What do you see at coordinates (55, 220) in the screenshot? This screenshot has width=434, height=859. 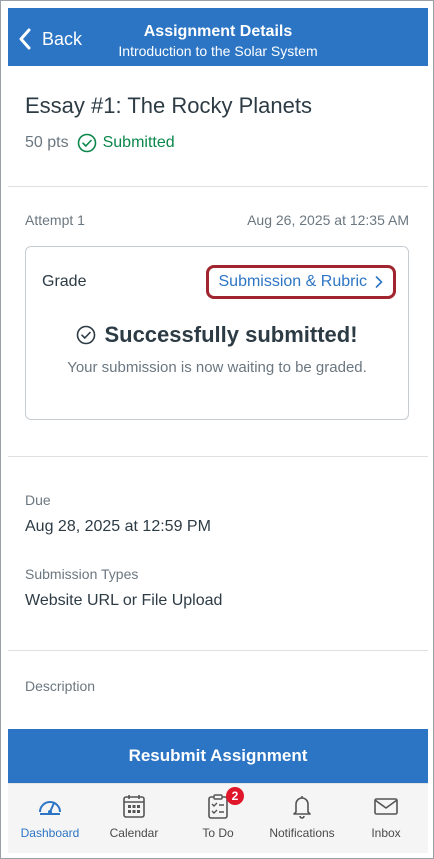 I see `attempt-label: Attempt 1` at bounding box center [55, 220].